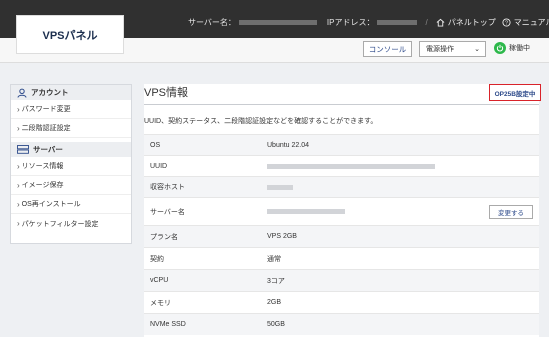  I want to click on manual-label: マニュアル, so click(531, 22).